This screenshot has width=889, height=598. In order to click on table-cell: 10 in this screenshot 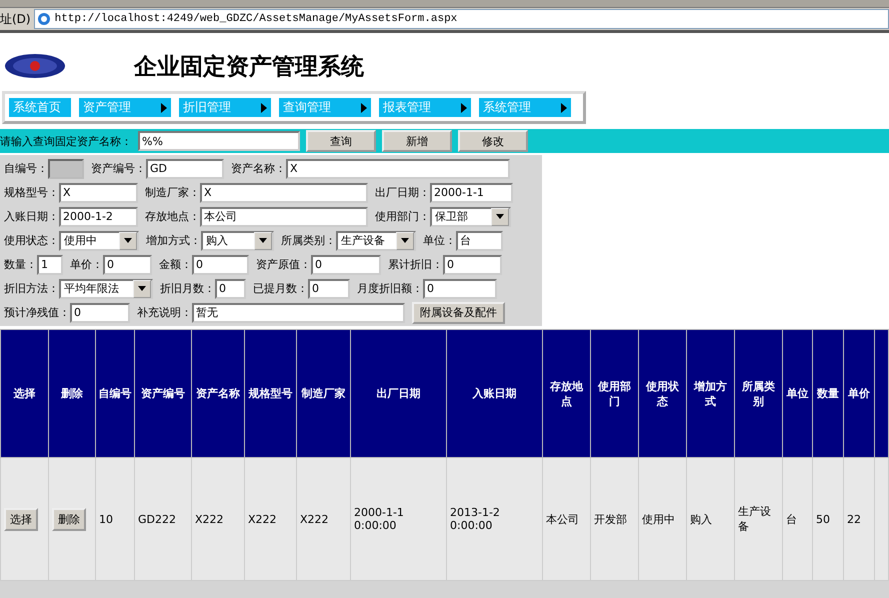, I will do `click(115, 519)`.